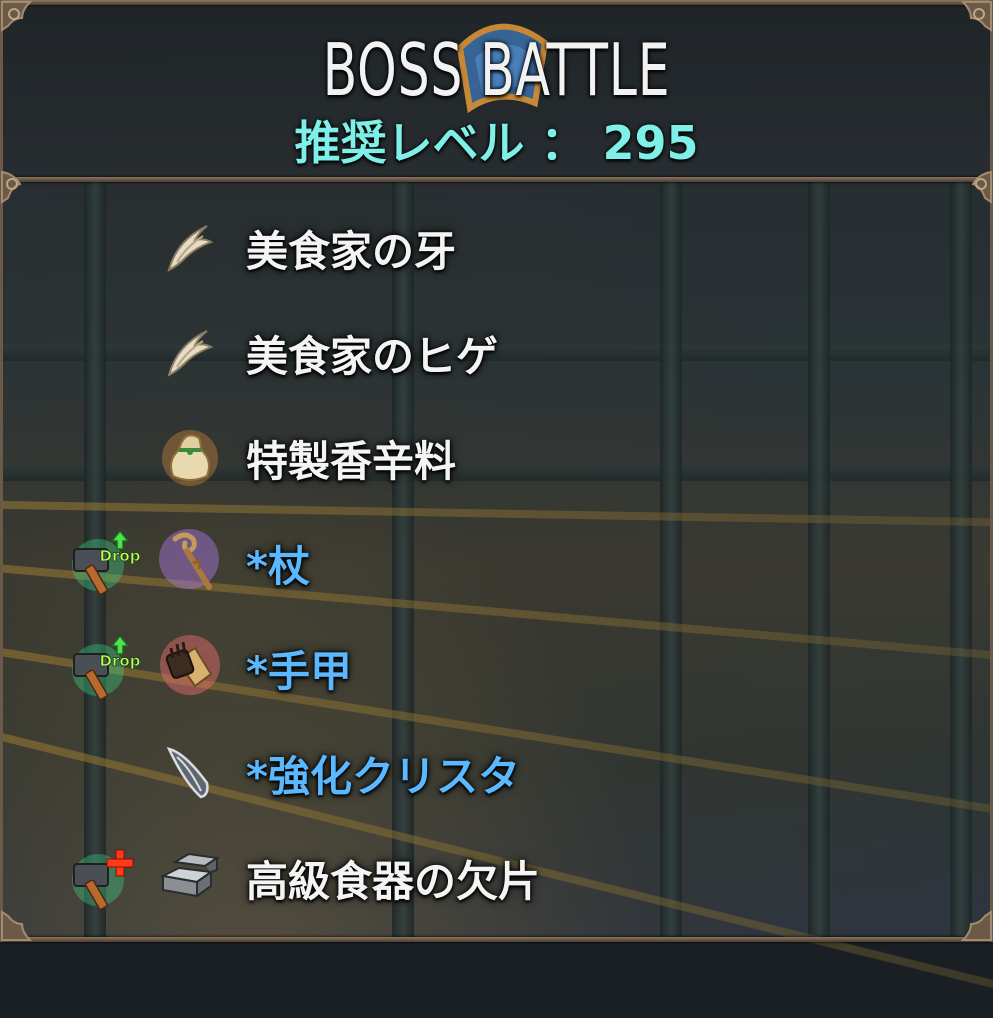  What do you see at coordinates (278, 566) in the screenshot?
I see `item-label: *杖` at bounding box center [278, 566].